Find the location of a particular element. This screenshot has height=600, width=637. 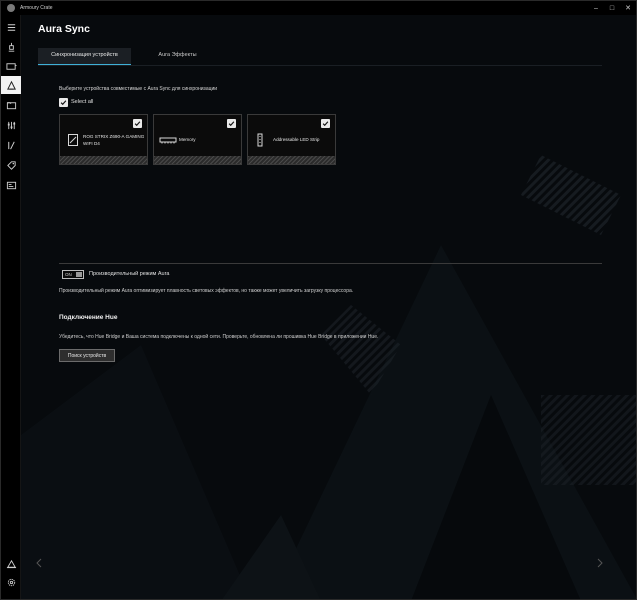

settings-icon is located at coordinates (11, 582).